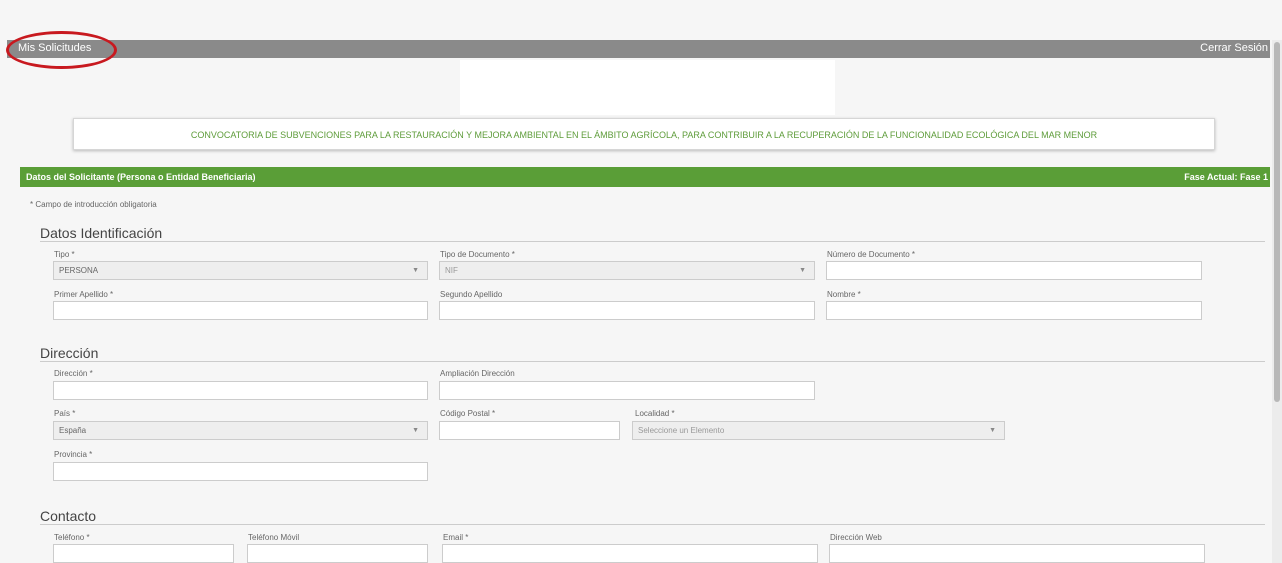 The width and height of the screenshot is (1282, 563). Describe the element at coordinates (337, 553) in the screenshot. I see `telefono-movil-input` at that location.